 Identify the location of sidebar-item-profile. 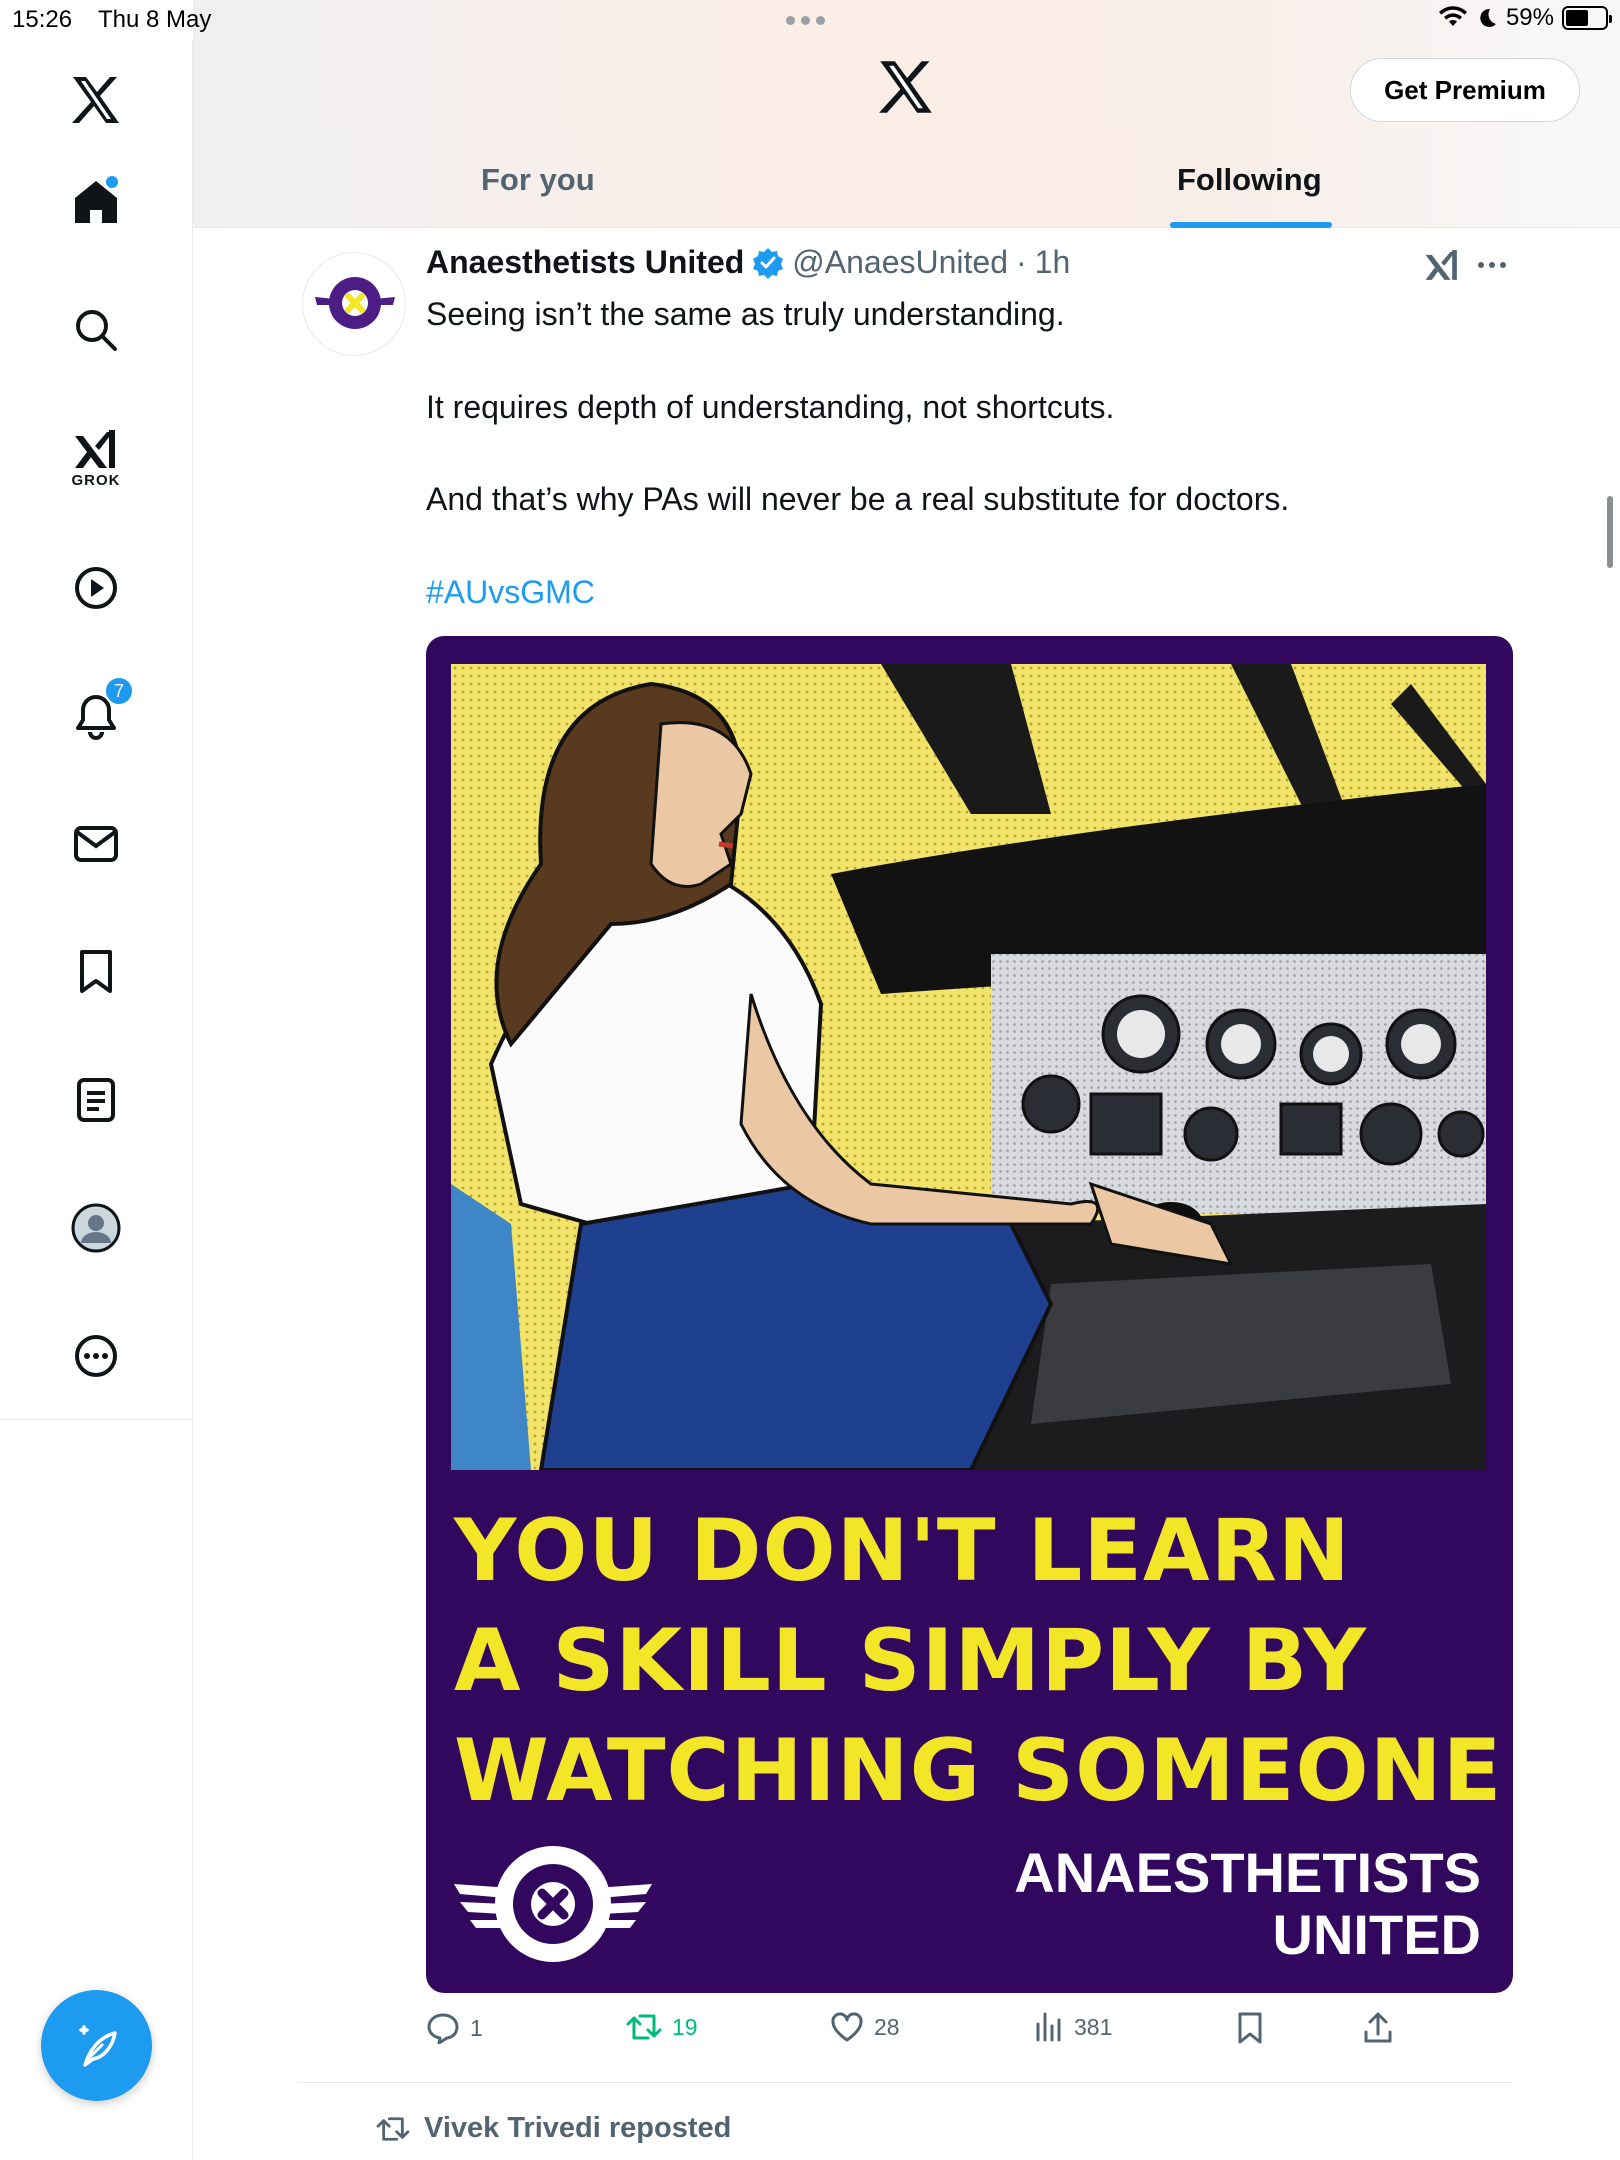
(96, 1228).